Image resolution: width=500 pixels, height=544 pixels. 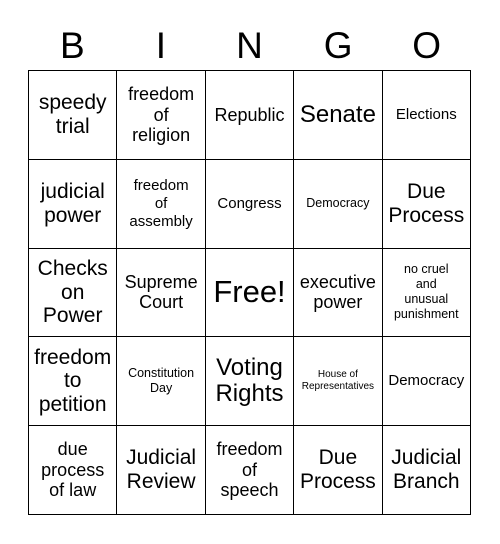 What do you see at coordinates (161, 45) in the screenshot?
I see `bingo-header-letter-i: I` at bounding box center [161, 45].